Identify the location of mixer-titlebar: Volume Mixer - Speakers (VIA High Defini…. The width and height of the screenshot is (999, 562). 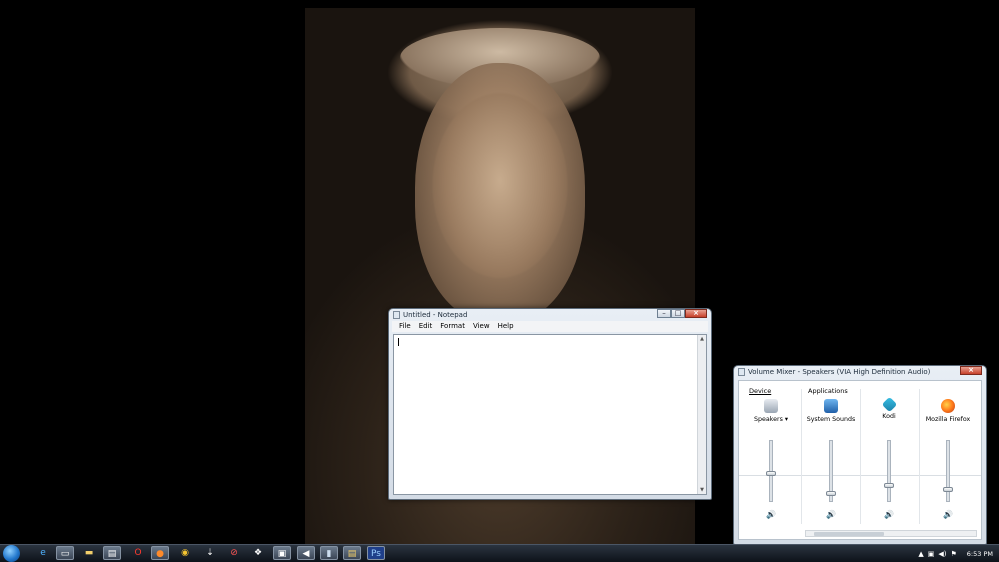
(860, 372).